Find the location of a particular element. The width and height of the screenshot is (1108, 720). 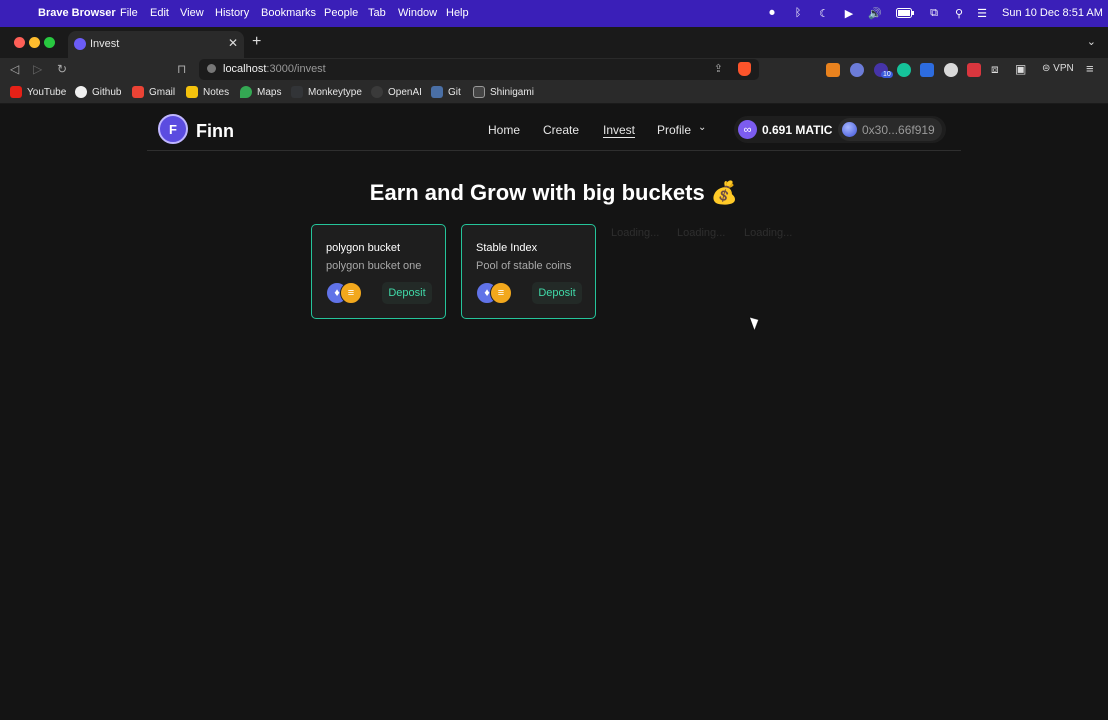

nav-home: Home is located at coordinates (504, 130).